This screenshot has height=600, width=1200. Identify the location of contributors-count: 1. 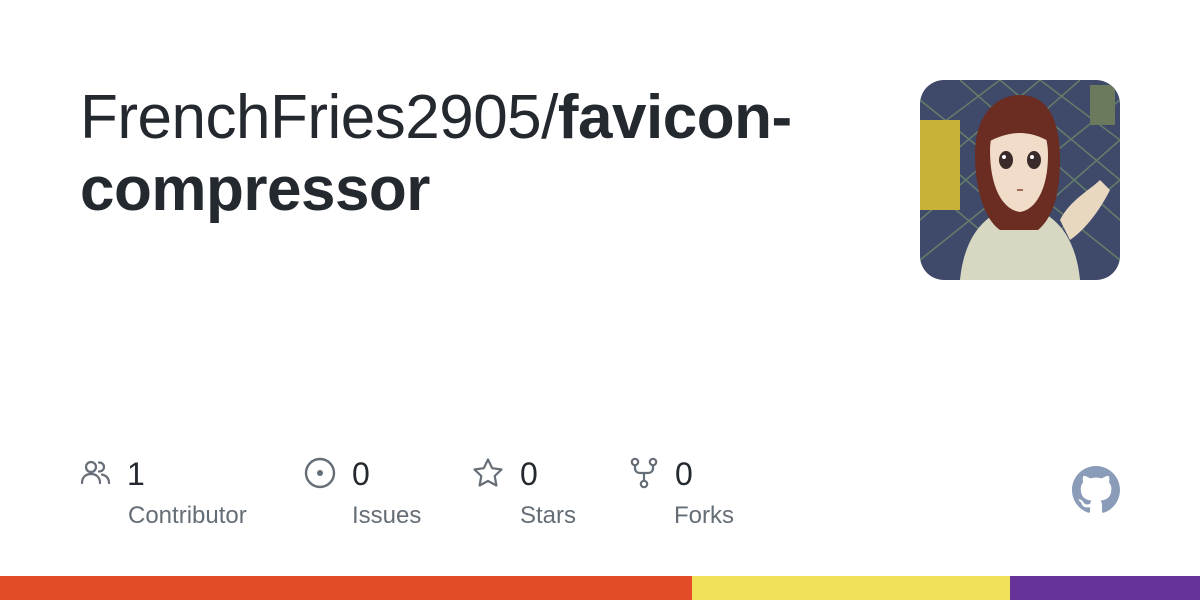
(136, 474).